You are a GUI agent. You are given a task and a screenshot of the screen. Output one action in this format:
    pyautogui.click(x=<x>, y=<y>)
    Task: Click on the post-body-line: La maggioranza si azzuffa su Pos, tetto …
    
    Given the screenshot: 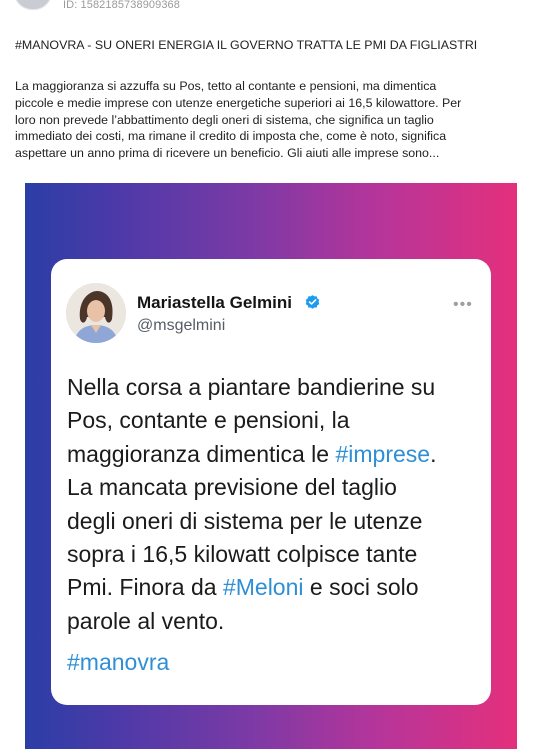 What is the action you would take?
    pyautogui.click(x=226, y=86)
    